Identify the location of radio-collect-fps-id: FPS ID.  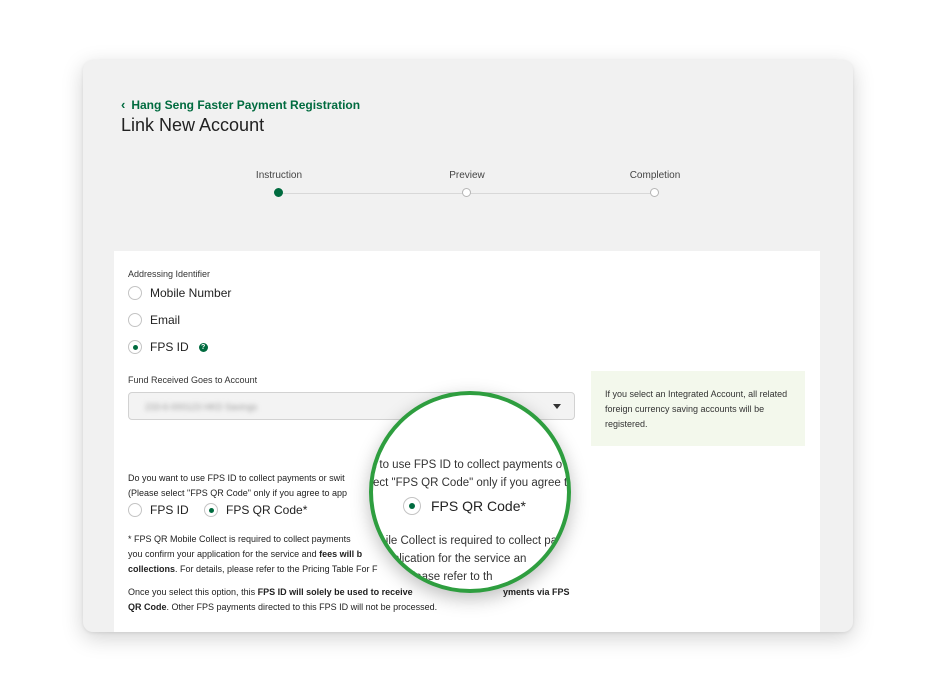
(158, 510).